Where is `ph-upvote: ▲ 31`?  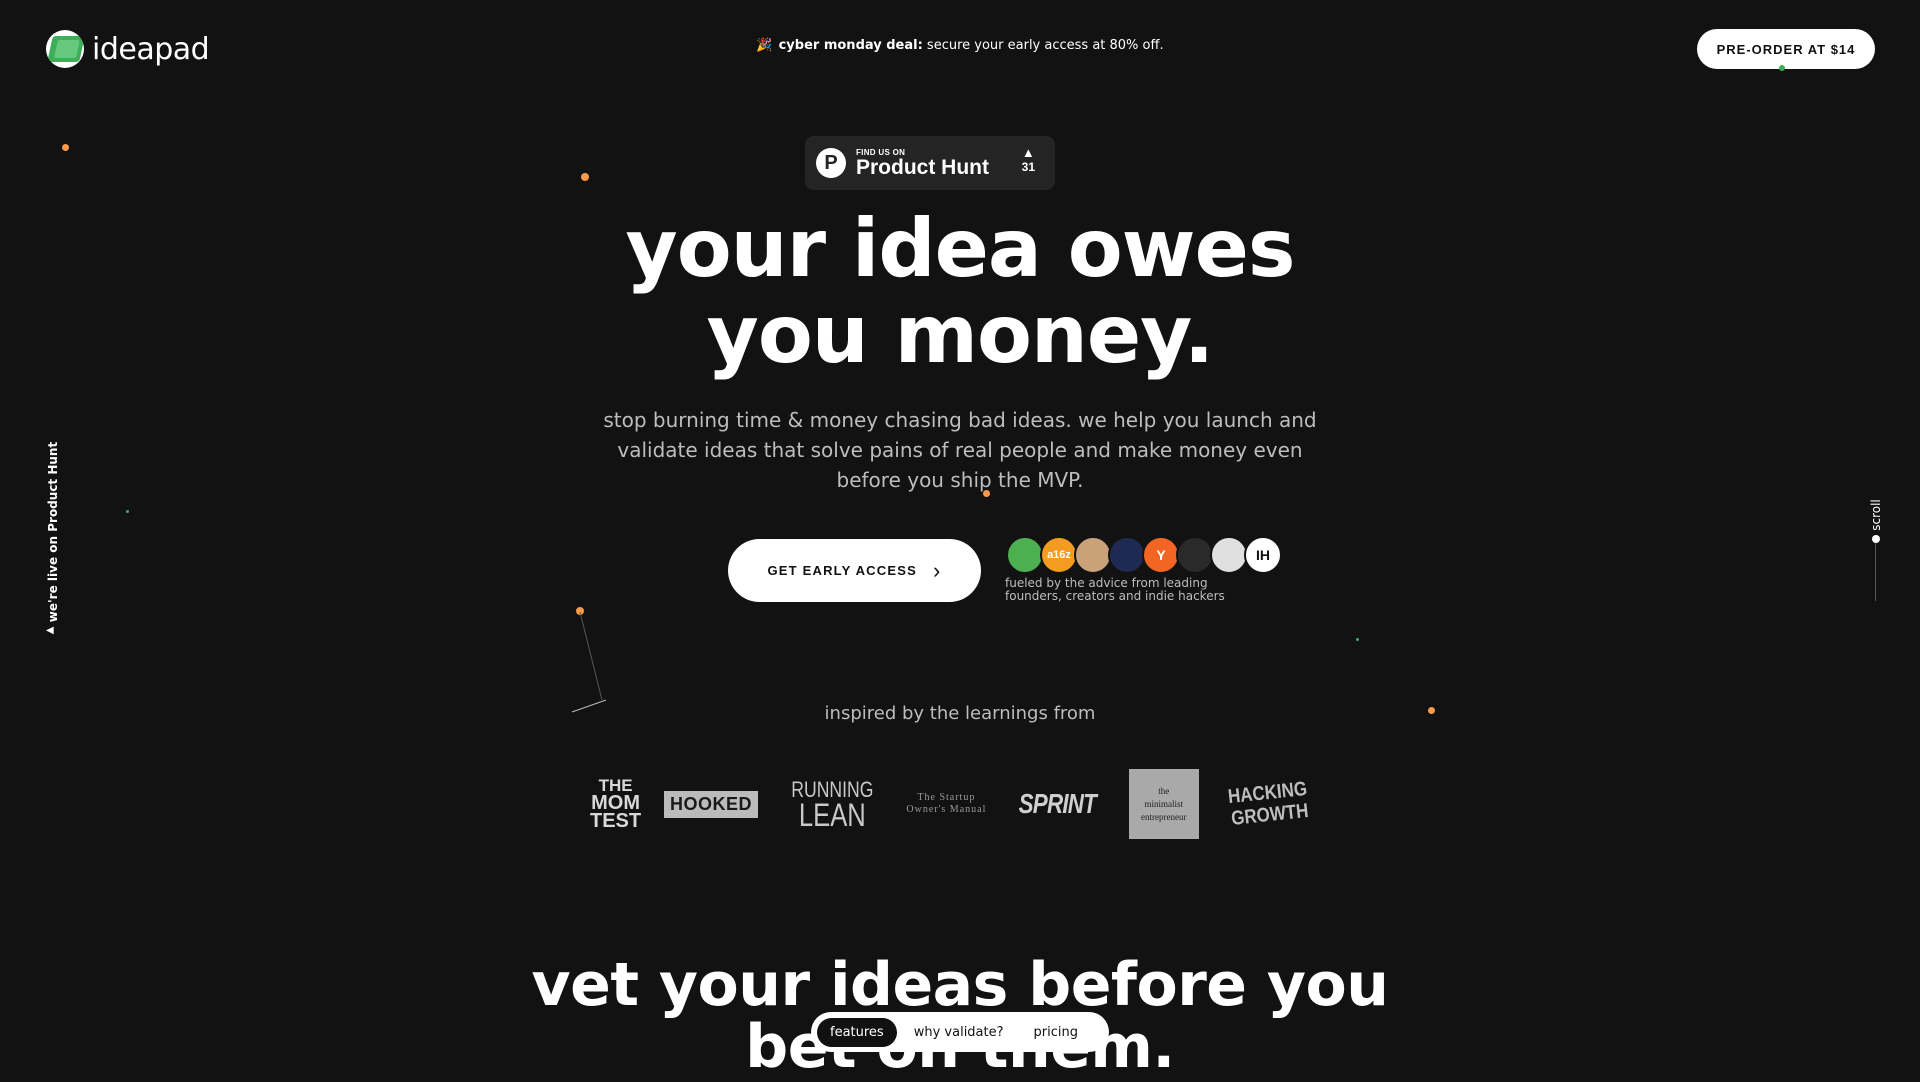 ph-upvote: ▲ 31 is located at coordinates (1028, 160).